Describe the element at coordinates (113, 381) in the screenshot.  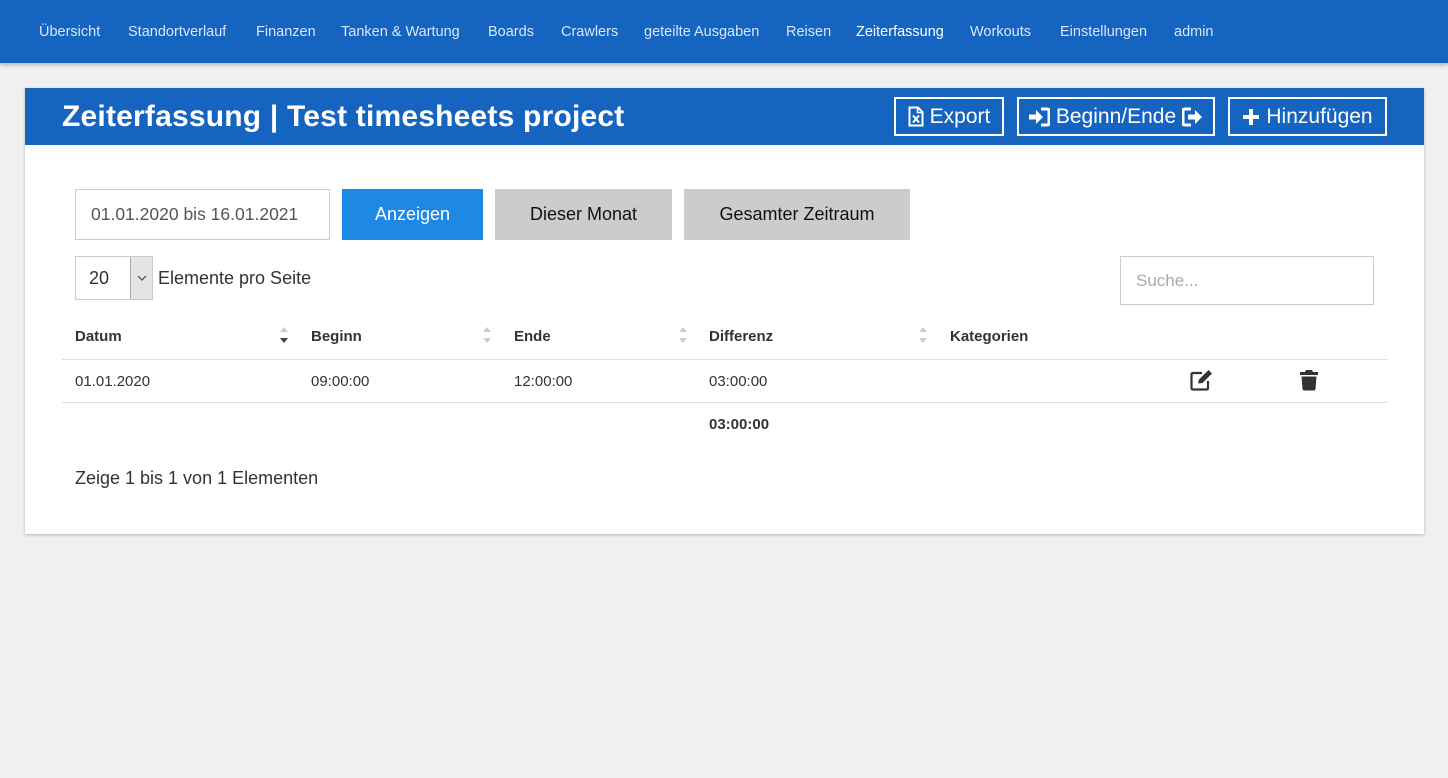
I see `cell-datum: 01.01.2020` at that location.